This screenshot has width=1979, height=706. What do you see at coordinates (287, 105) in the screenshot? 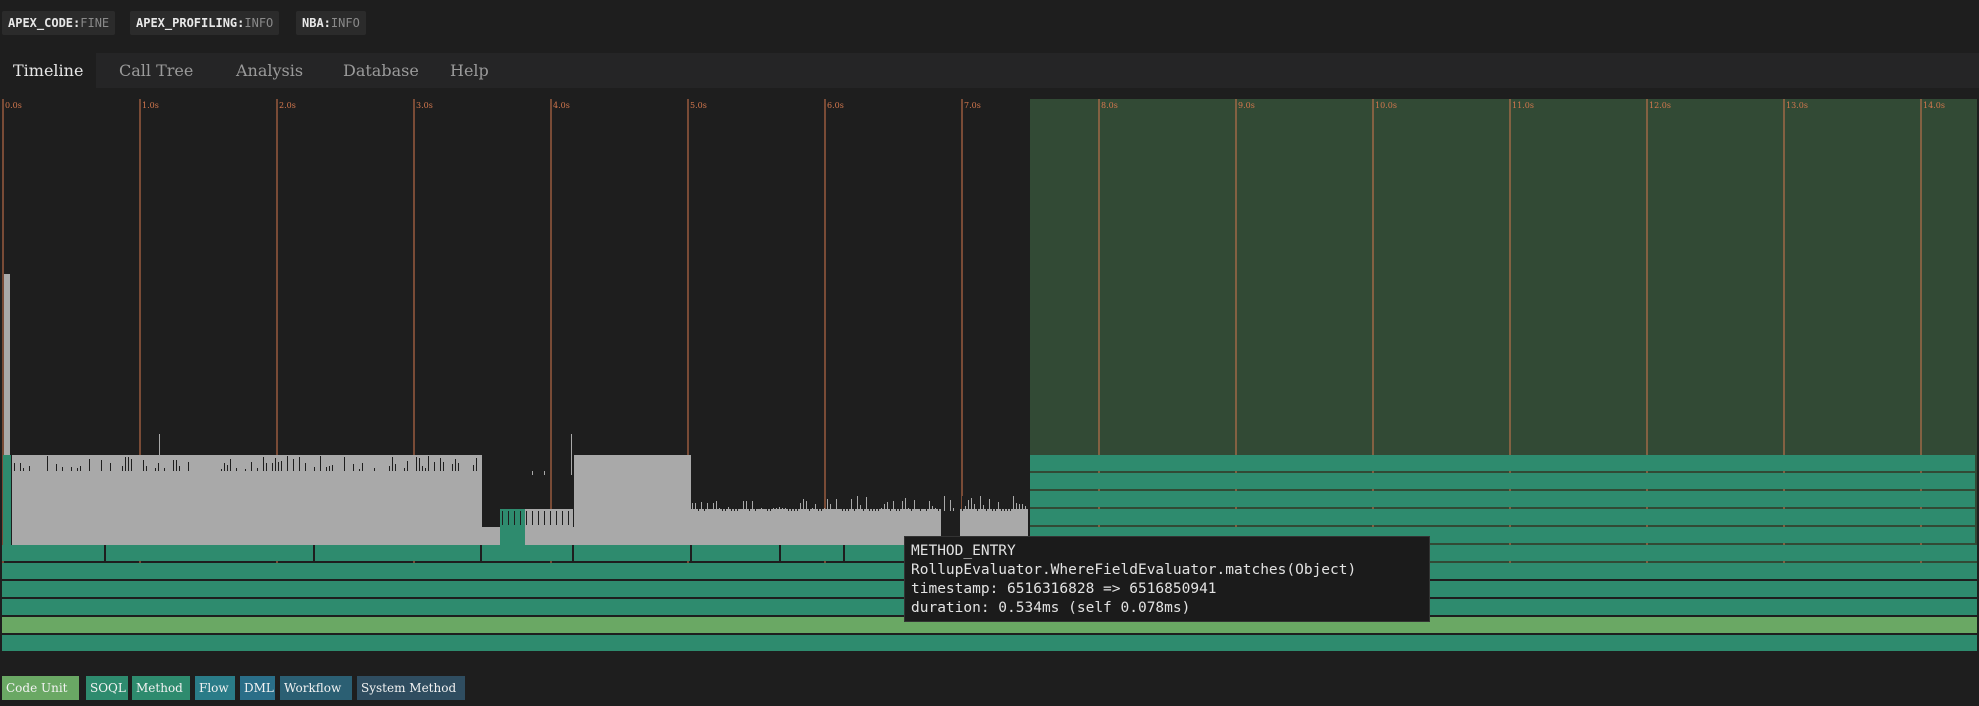
I see `time-tick-label: 2.0s` at bounding box center [287, 105].